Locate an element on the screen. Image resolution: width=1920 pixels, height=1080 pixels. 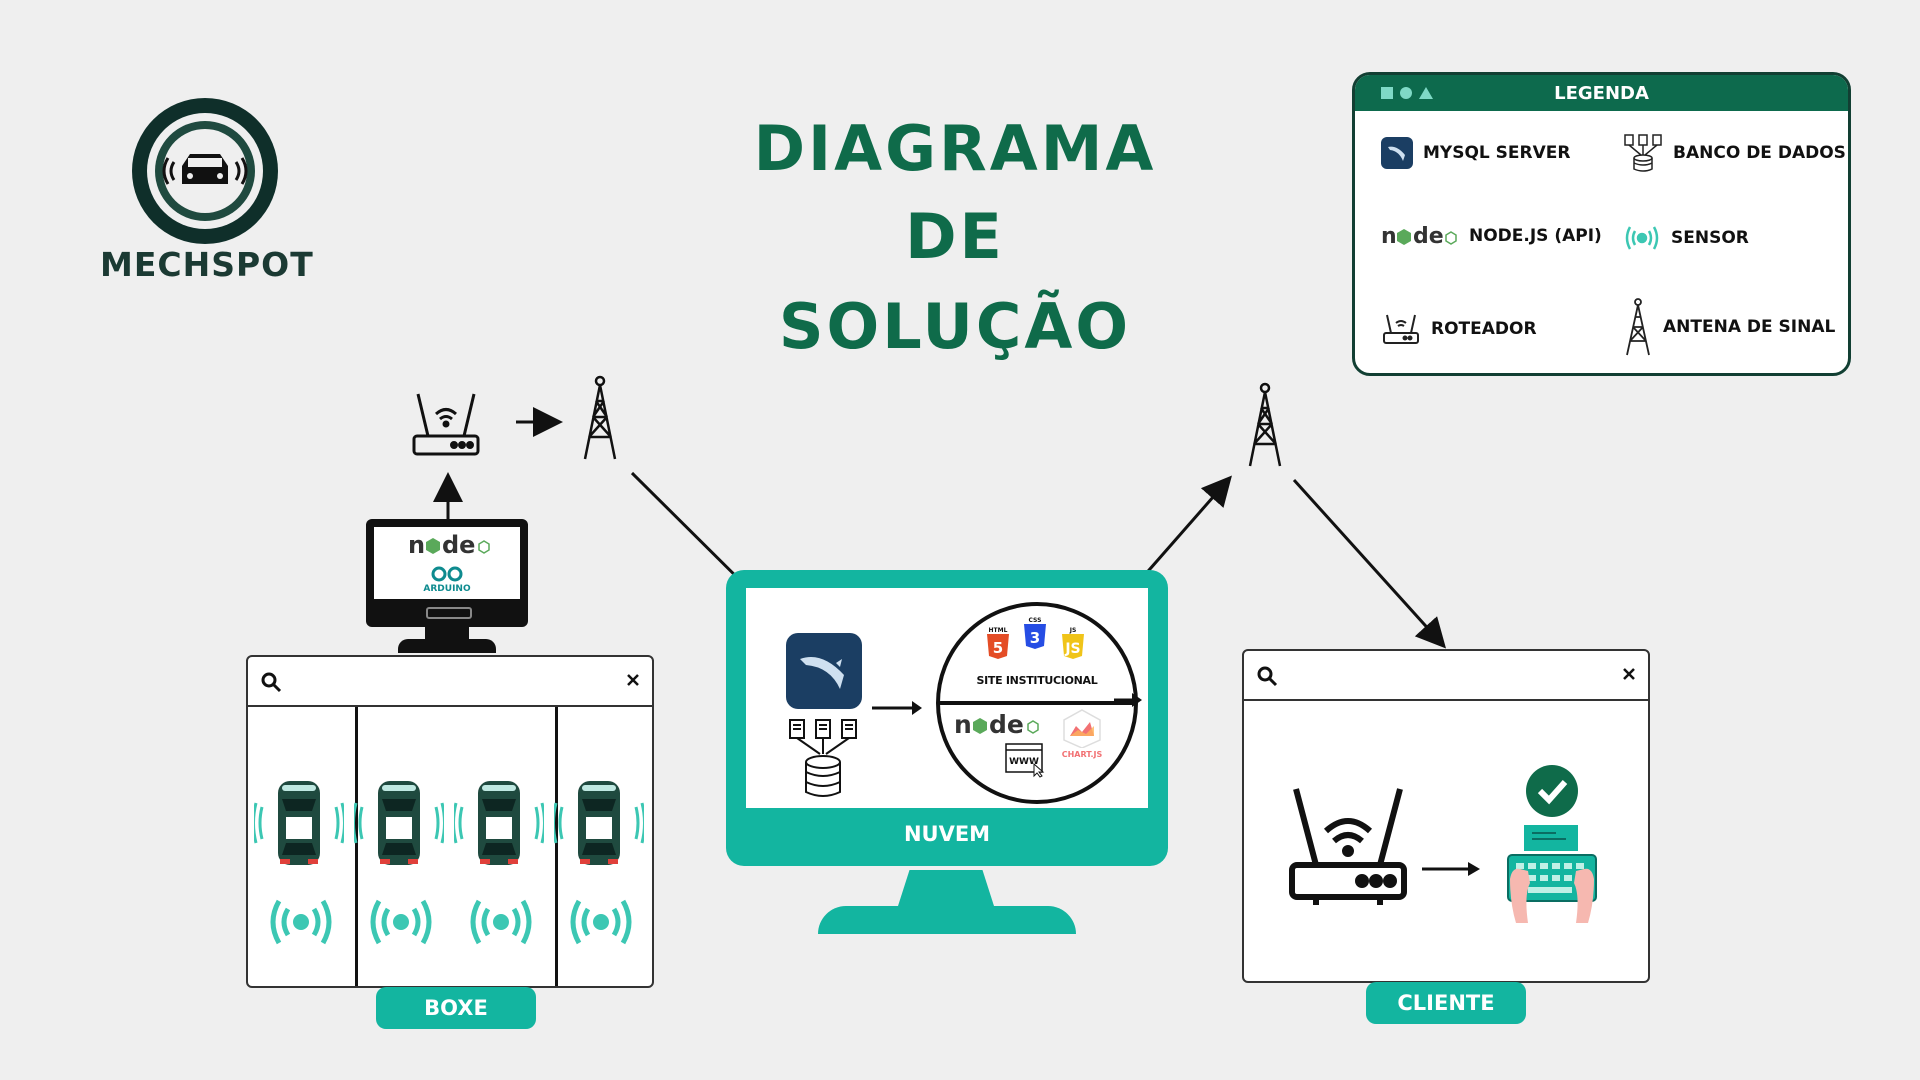
divider is located at coordinates (1037, 703).